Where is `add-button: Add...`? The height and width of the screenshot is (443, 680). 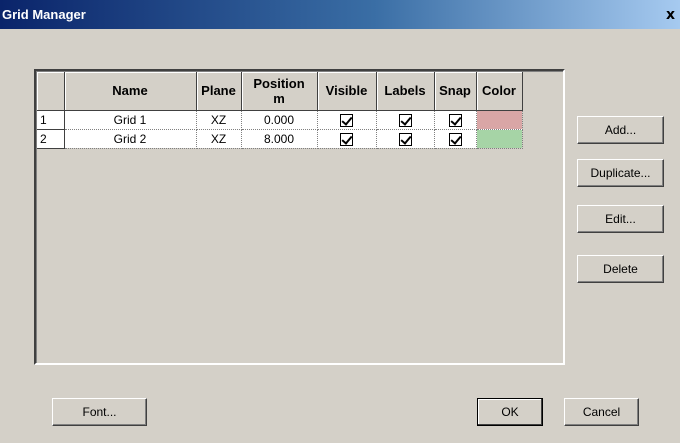 add-button: Add... is located at coordinates (620, 130).